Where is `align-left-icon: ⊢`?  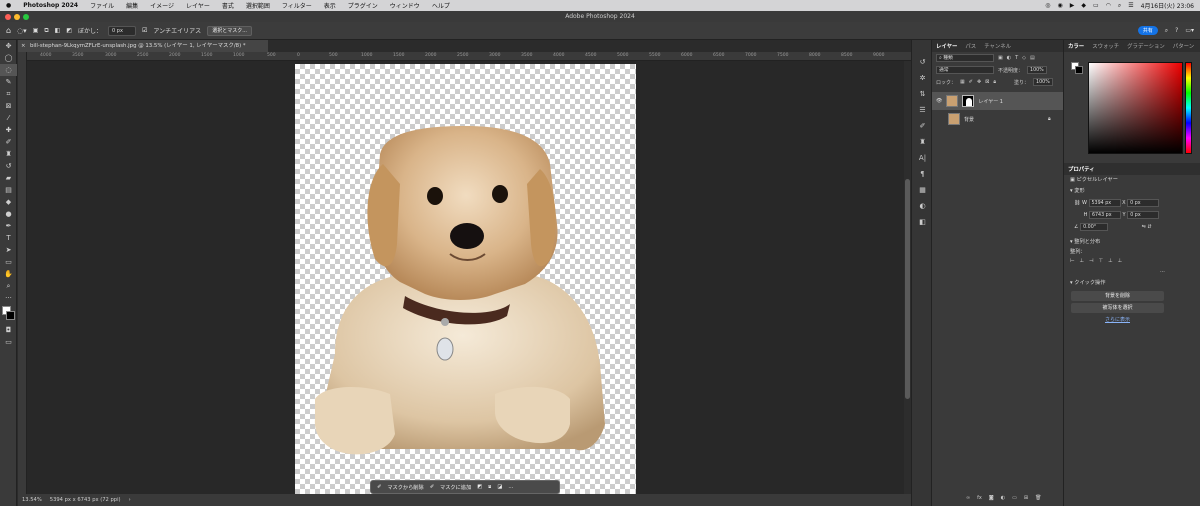 align-left-icon: ⊢ is located at coordinates (1075, 261).